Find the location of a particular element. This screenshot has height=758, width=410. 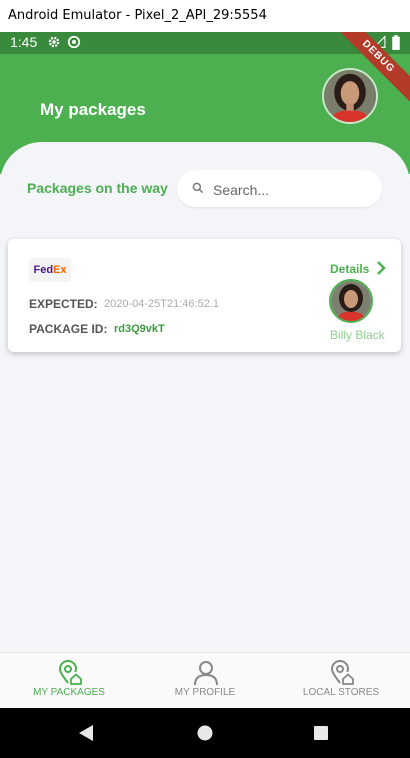

expected-label: EXPECTED: is located at coordinates (63, 304).